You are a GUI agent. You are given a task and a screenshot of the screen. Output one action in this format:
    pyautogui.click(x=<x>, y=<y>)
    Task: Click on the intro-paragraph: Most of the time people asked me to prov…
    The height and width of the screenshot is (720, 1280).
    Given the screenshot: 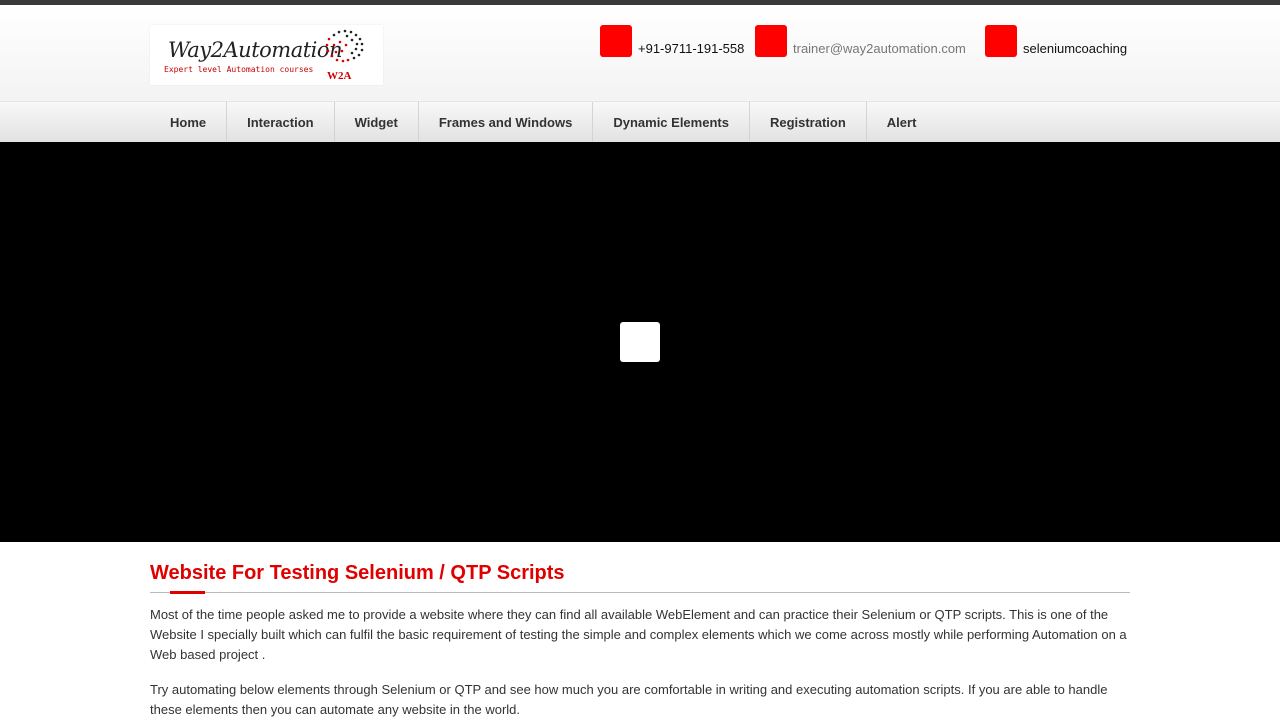 What is the action you would take?
    pyautogui.click(x=638, y=634)
    